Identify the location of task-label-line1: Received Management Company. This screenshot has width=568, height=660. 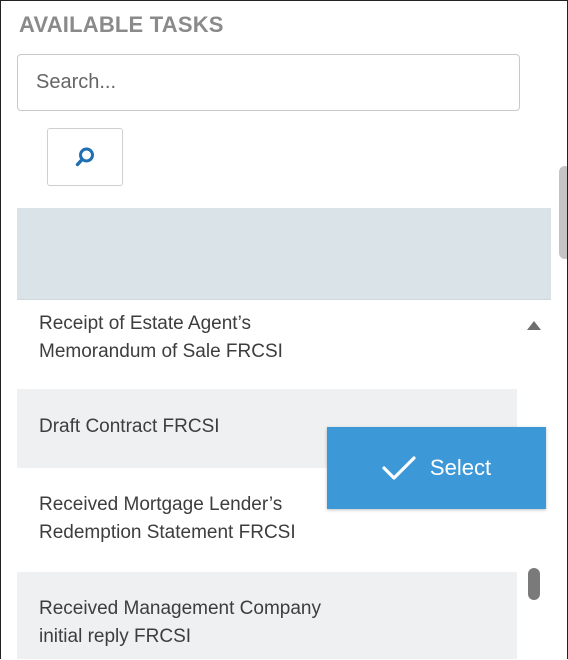
(180, 608).